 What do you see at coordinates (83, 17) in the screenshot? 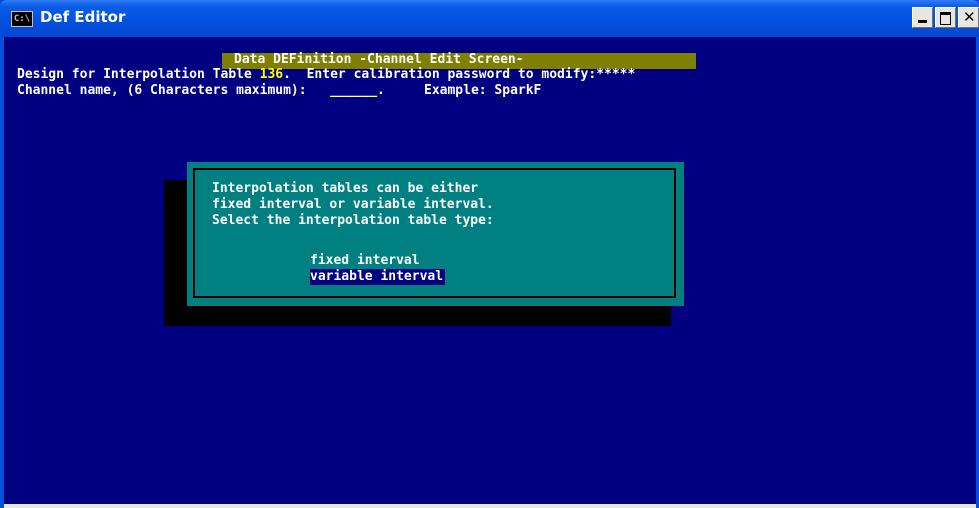
I see `window-title: Def Editor` at bounding box center [83, 17].